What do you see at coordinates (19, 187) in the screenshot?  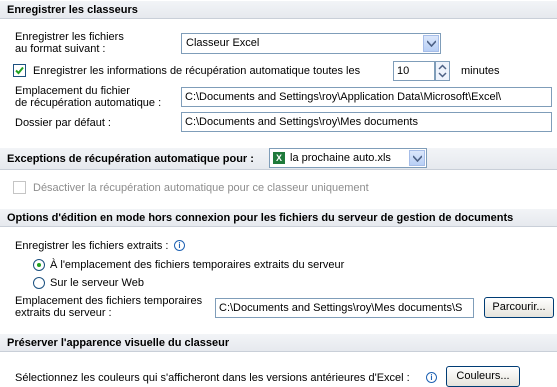 I see `disable-autorecover-checkbox` at bounding box center [19, 187].